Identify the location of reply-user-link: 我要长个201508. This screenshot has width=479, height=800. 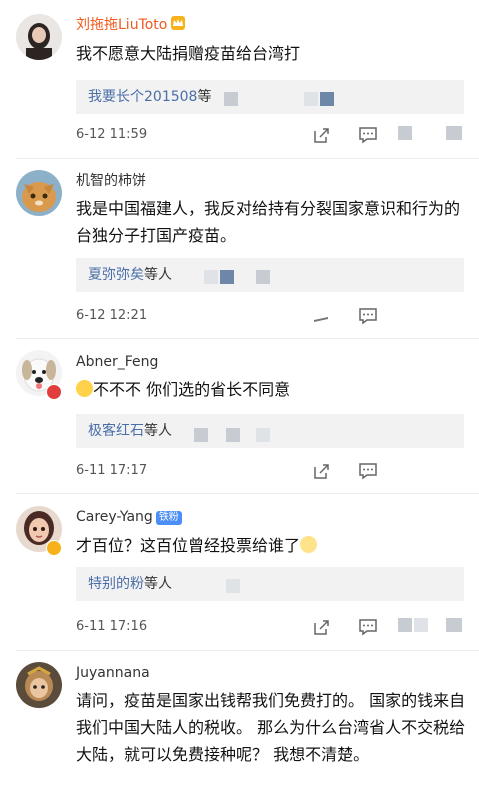
(142, 97).